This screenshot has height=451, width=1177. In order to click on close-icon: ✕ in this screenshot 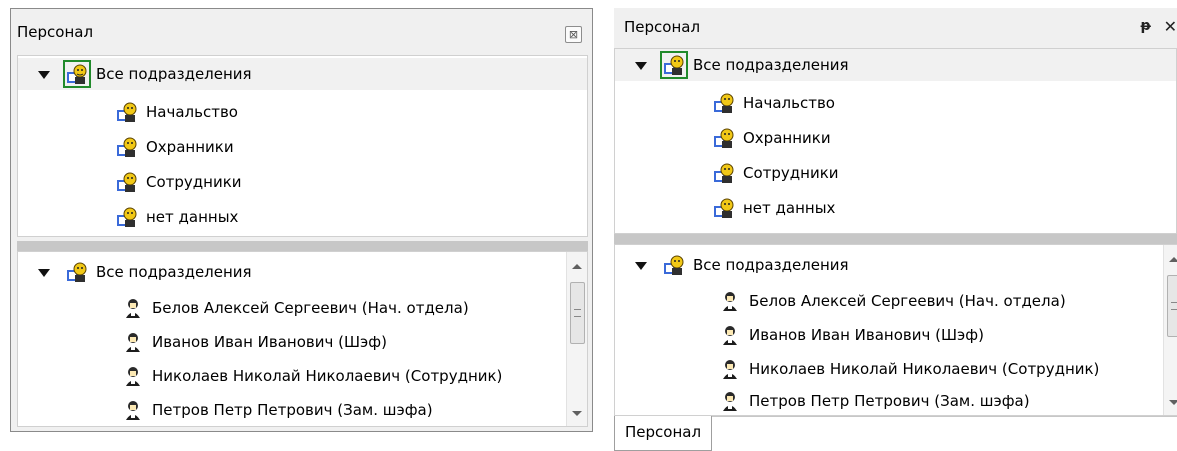, I will do `click(1170, 26)`.